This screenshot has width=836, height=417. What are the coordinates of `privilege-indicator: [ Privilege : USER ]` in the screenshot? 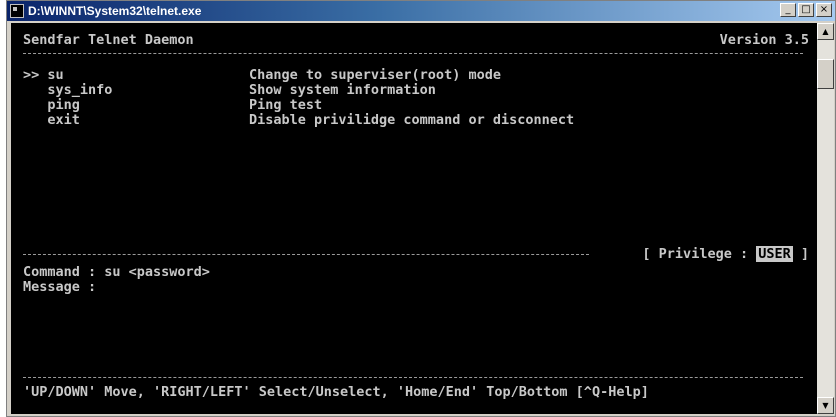 It's located at (725, 254).